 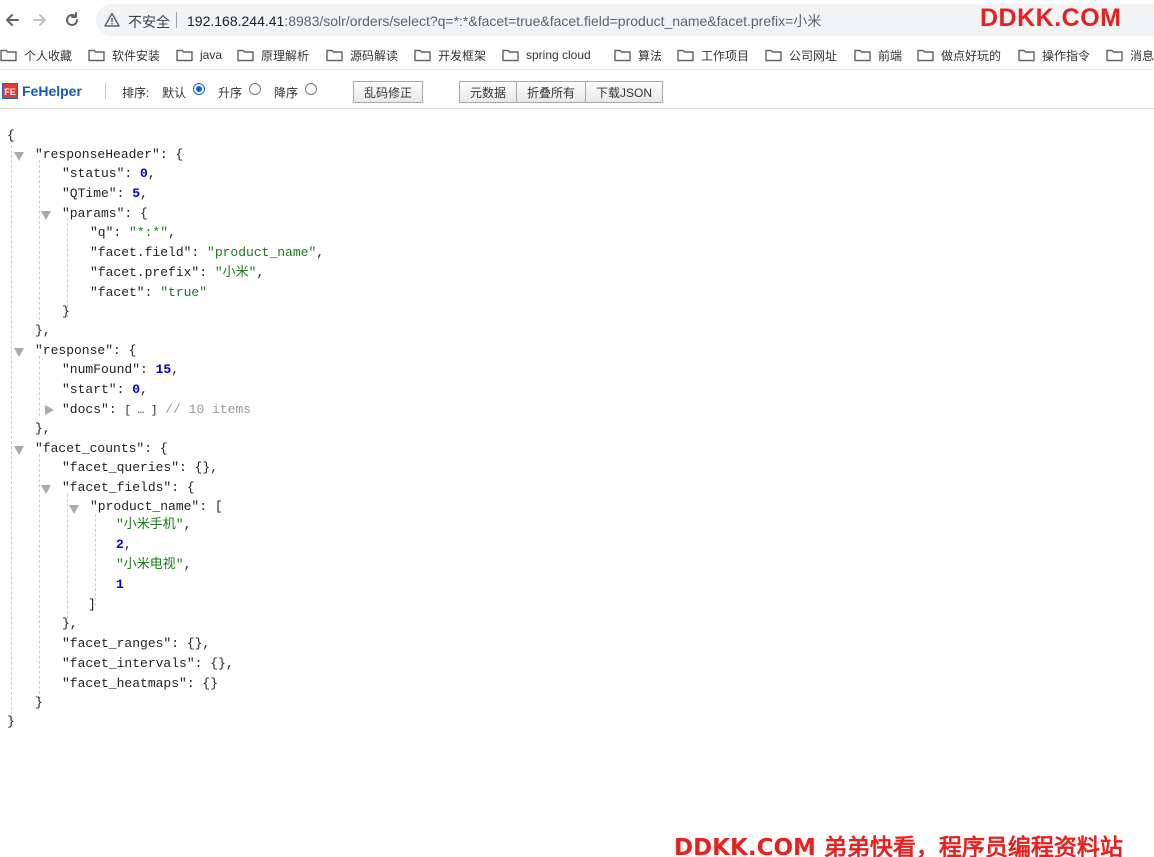 What do you see at coordinates (124, 544) in the screenshot?
I see `json-line: 2,` at bounding box center [124, 544].